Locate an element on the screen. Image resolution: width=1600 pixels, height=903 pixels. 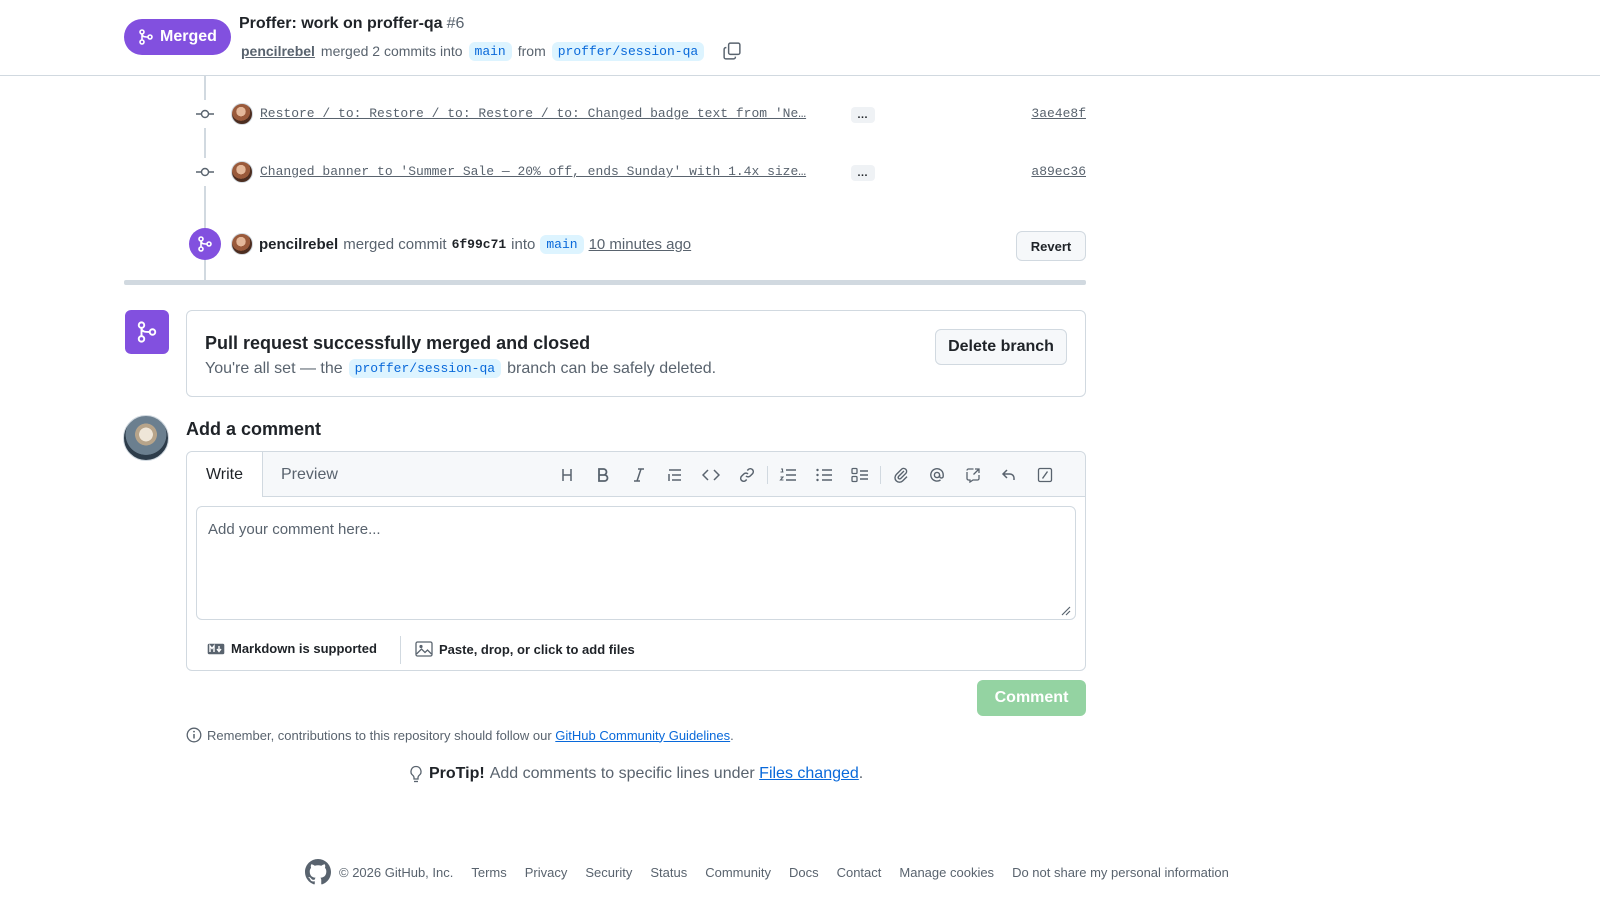
pr-from-text: from is located at coordinates (531, 51).